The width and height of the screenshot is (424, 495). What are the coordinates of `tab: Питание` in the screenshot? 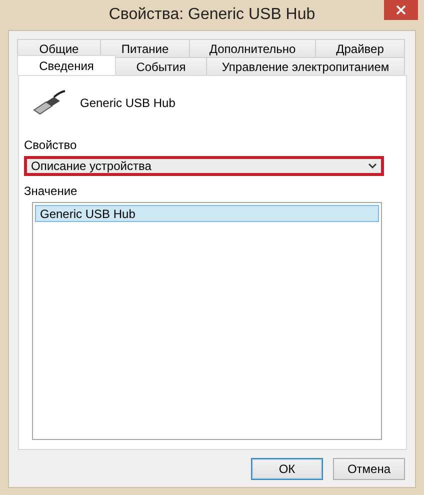 It's located at (145, 48).